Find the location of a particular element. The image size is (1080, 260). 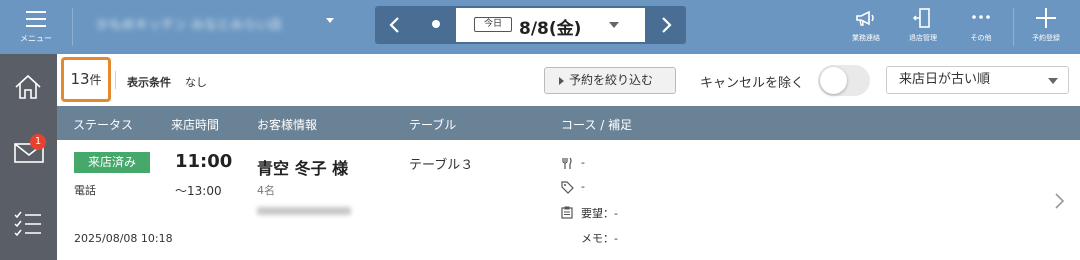

header-status: ステータス is located at coordinates (103, 125).